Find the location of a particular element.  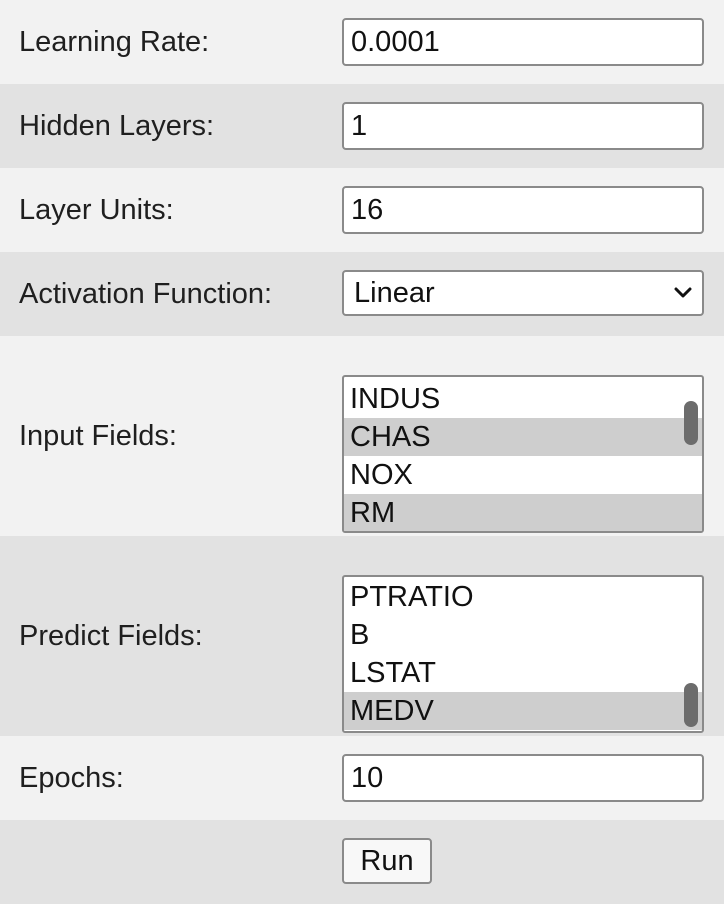

layer-units-input is located at coordinates (523, 210).